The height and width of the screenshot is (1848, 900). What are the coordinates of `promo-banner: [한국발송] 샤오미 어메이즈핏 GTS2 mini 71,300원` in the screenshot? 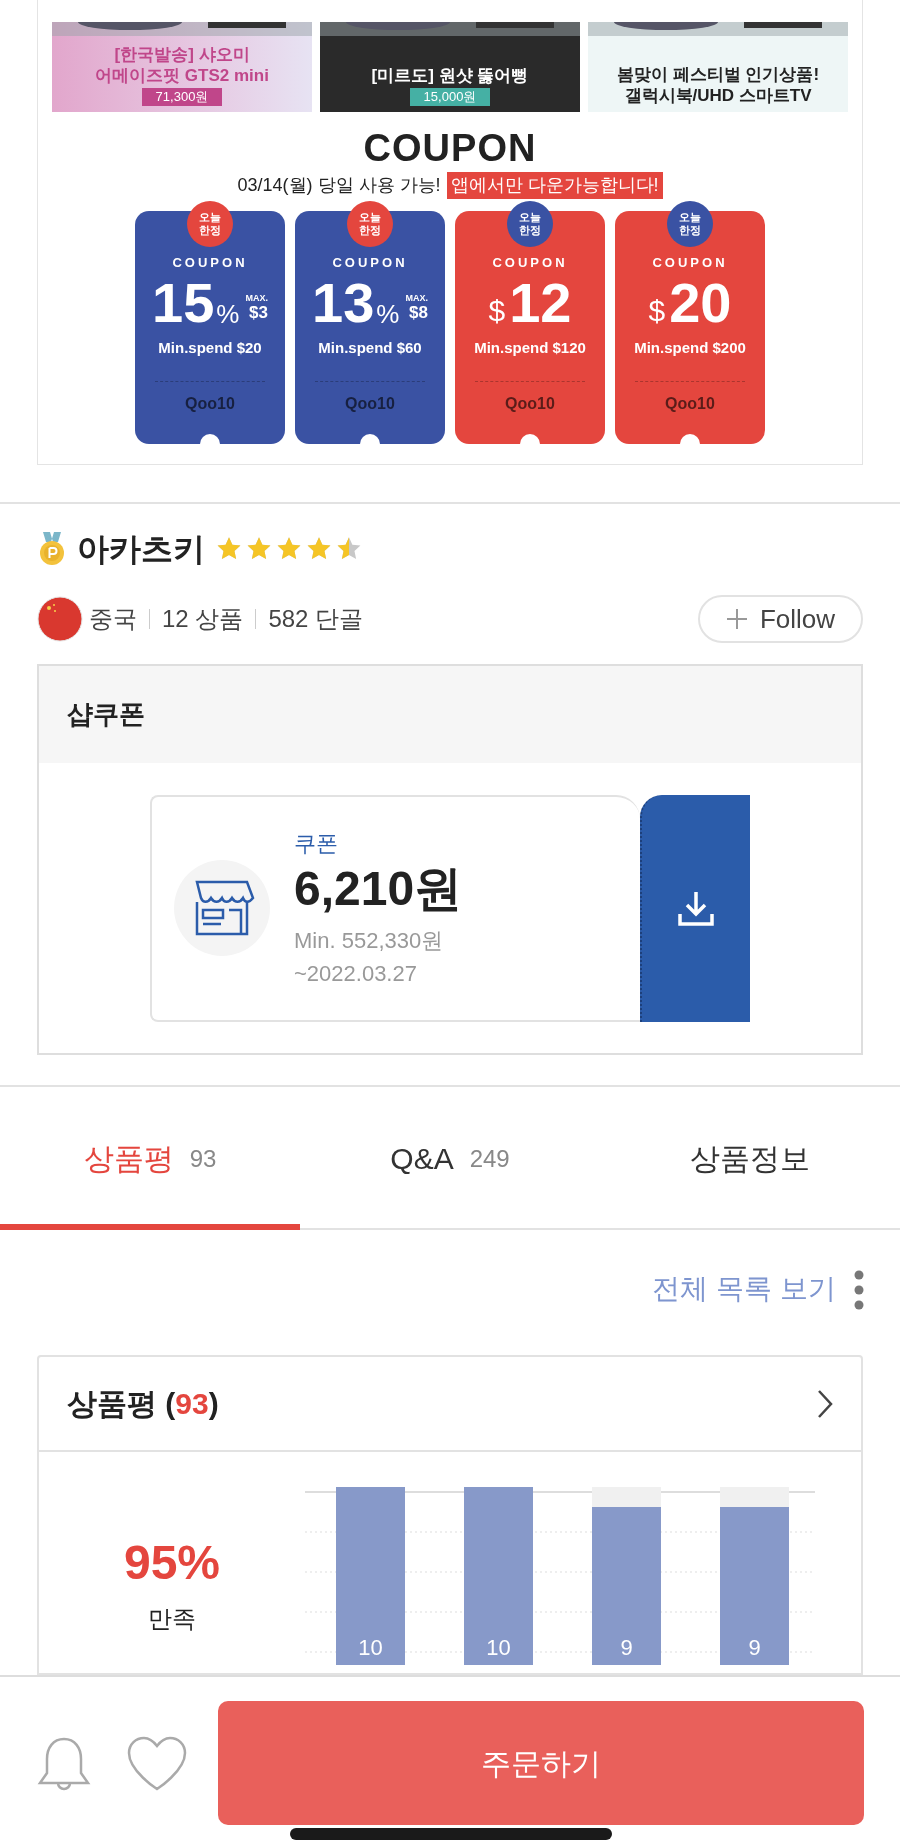 It's located at (182, 67).